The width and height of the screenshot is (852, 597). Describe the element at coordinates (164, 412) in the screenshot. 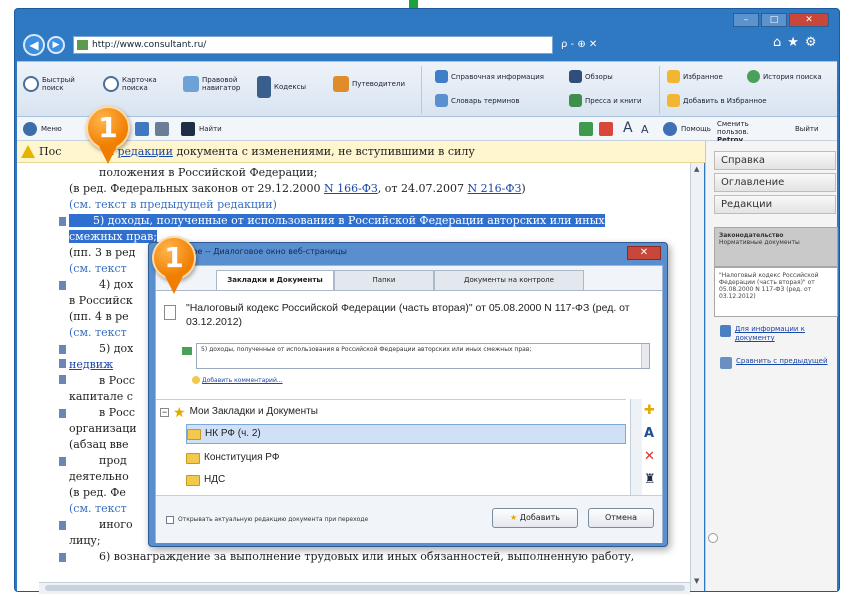

I see `collapse-icon: −` at that location.